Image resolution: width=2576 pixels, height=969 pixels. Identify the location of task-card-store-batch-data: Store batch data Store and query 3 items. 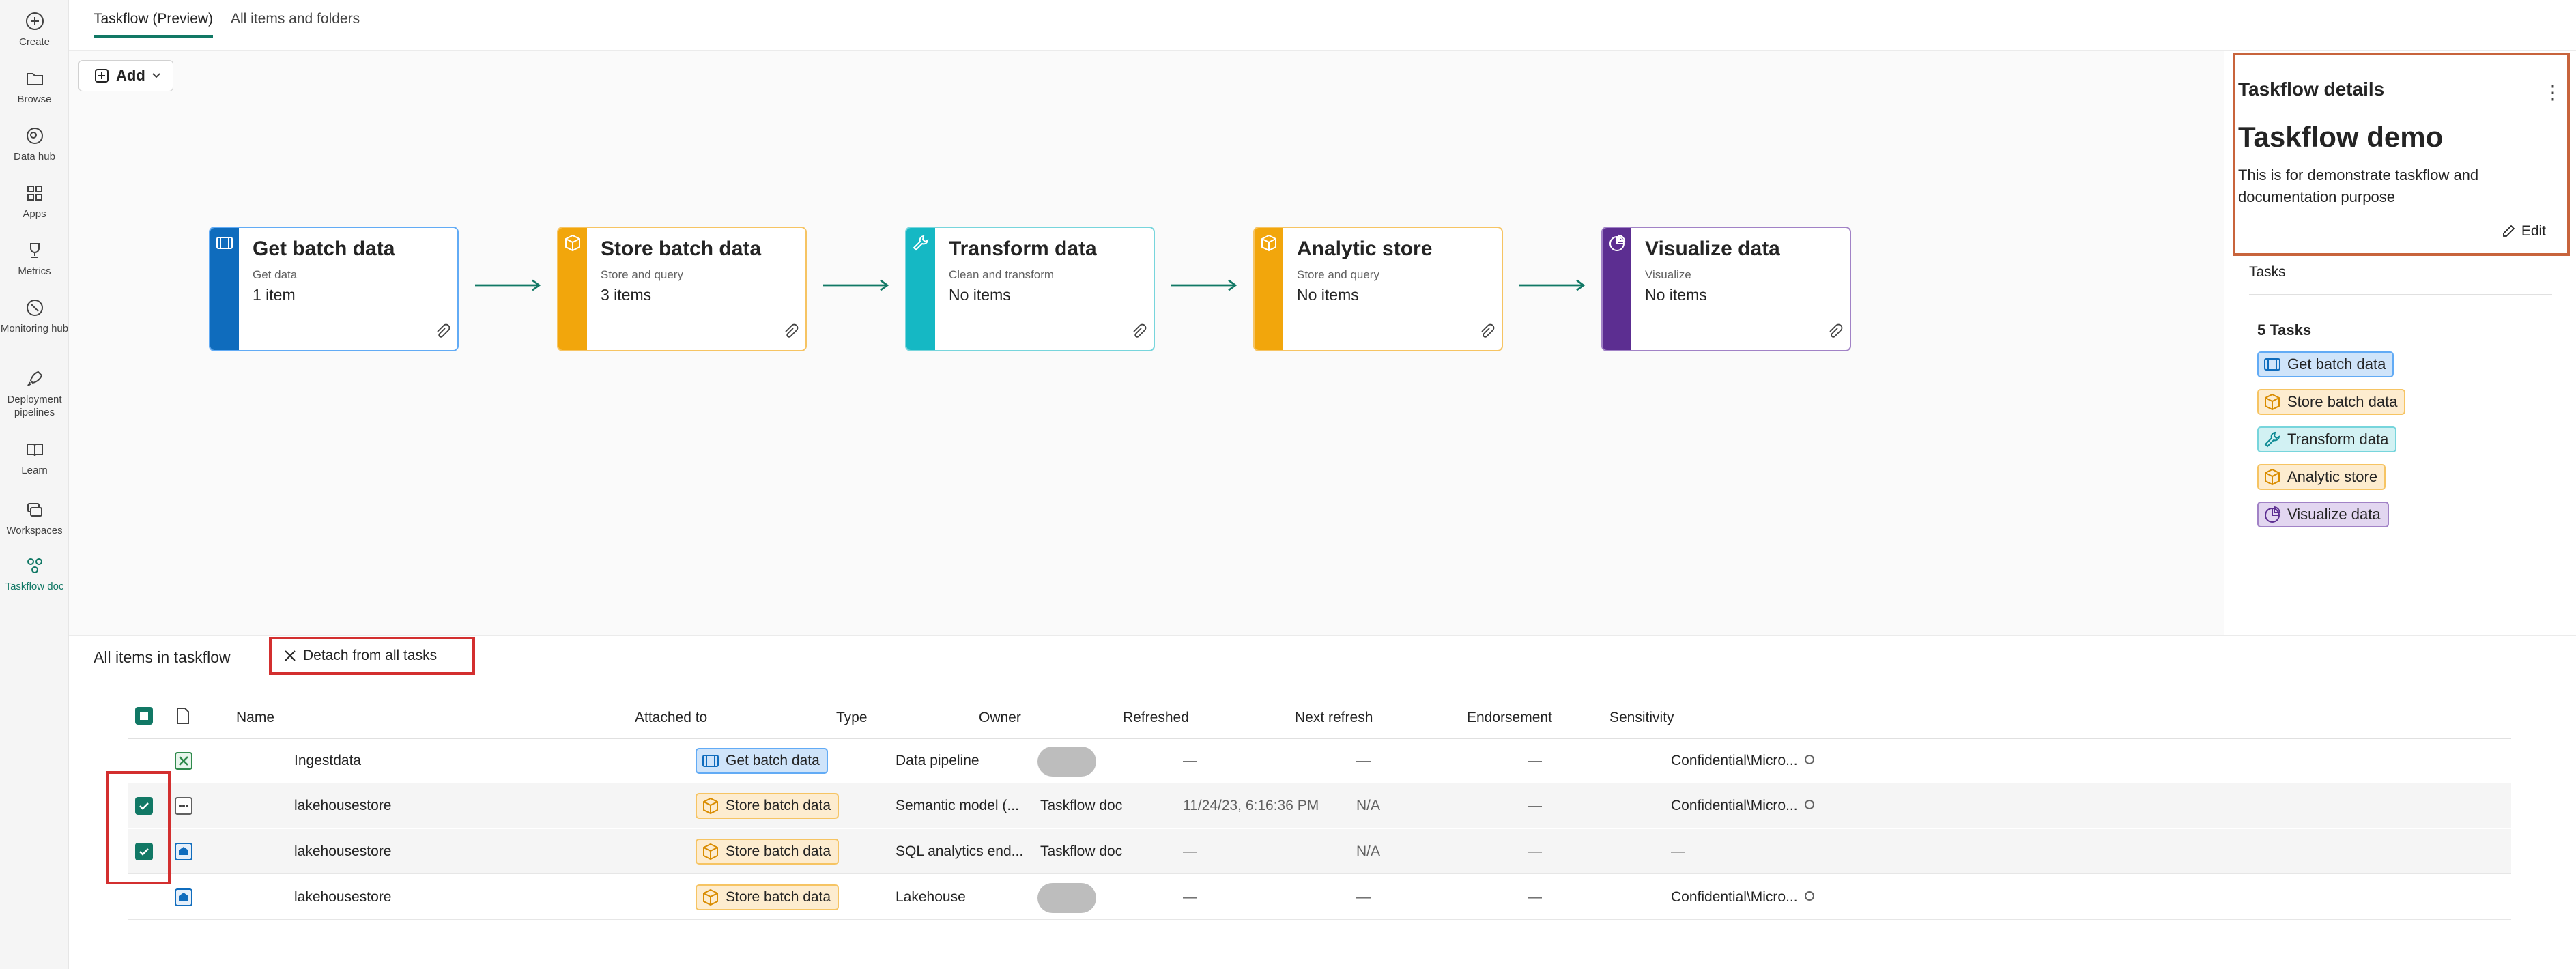
(682, 289).